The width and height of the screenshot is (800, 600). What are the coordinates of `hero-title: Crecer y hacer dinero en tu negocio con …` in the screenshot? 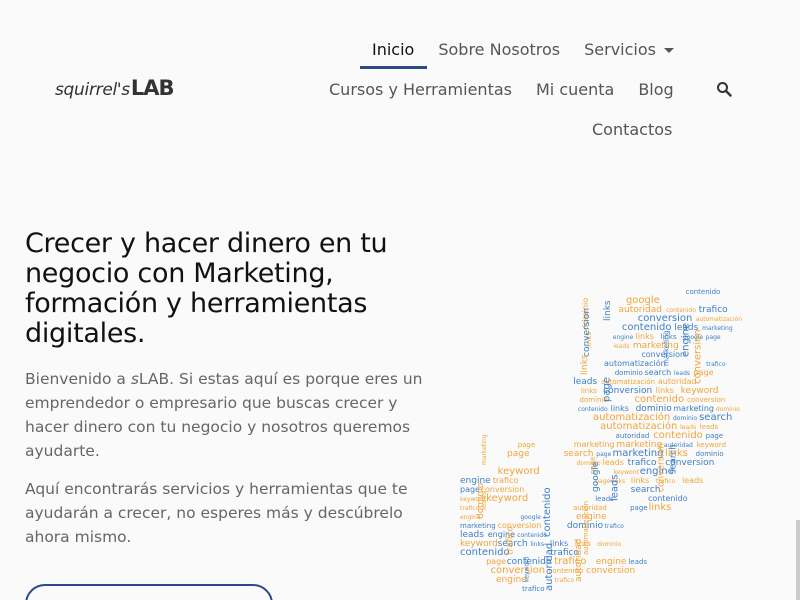 It's located at (206, 288).